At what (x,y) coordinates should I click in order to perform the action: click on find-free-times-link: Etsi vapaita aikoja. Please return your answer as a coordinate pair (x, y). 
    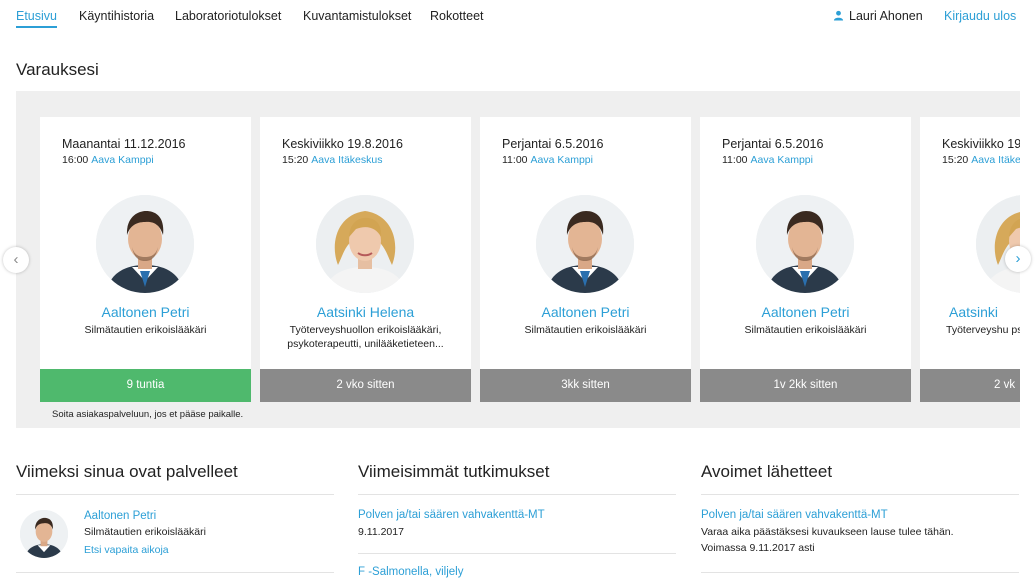
    Looking at the image, I should click on (126, 550).